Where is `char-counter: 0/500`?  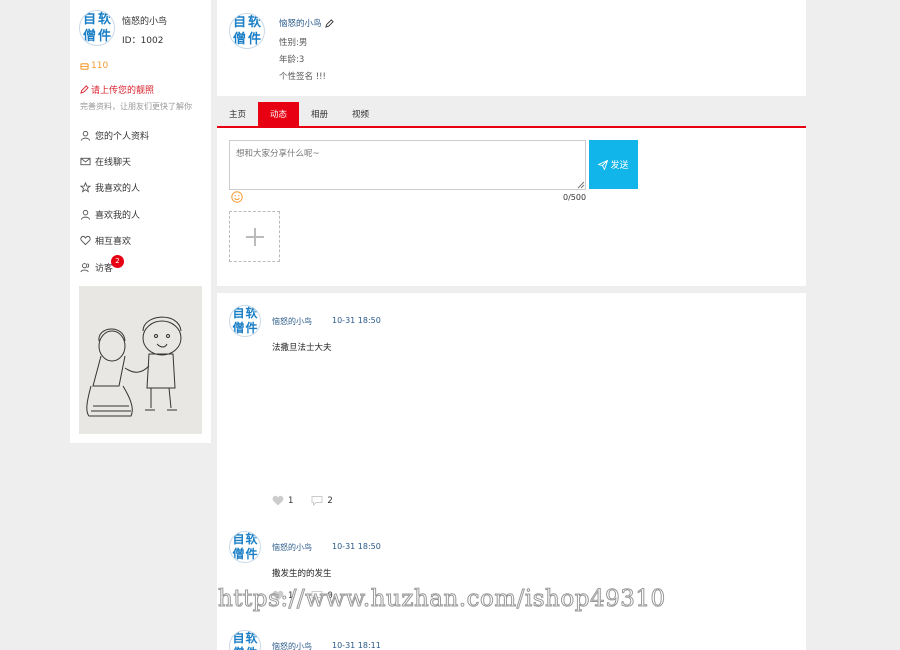 char-counter: 0/500 is located at coordinates (575, 197).